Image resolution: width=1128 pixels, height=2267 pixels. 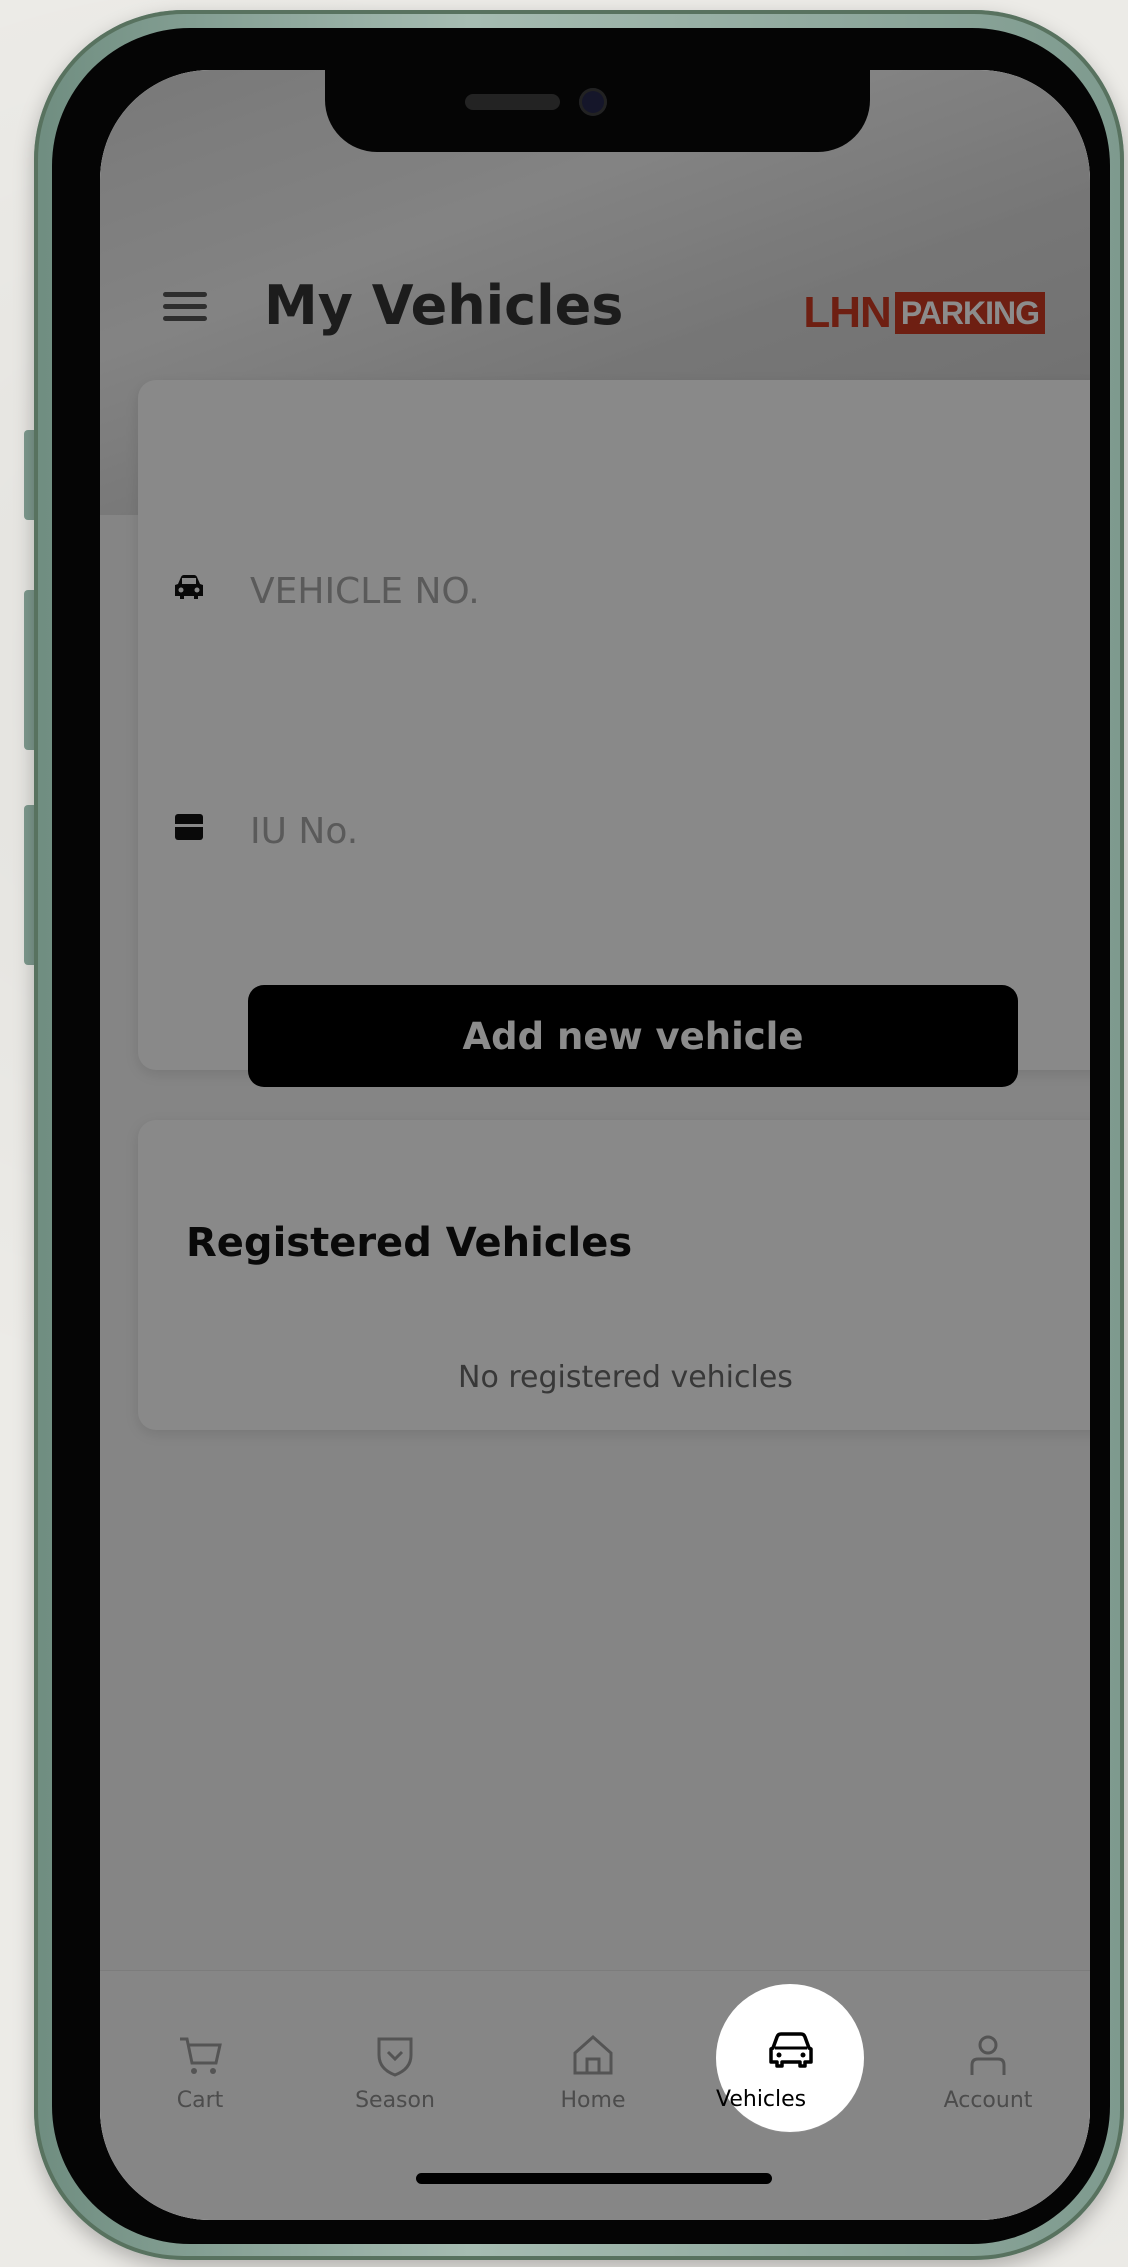 What do you see at coordinates (201, 2055) in the screenshot?
I see `cart-icon` at bounding box center [201, 2055].